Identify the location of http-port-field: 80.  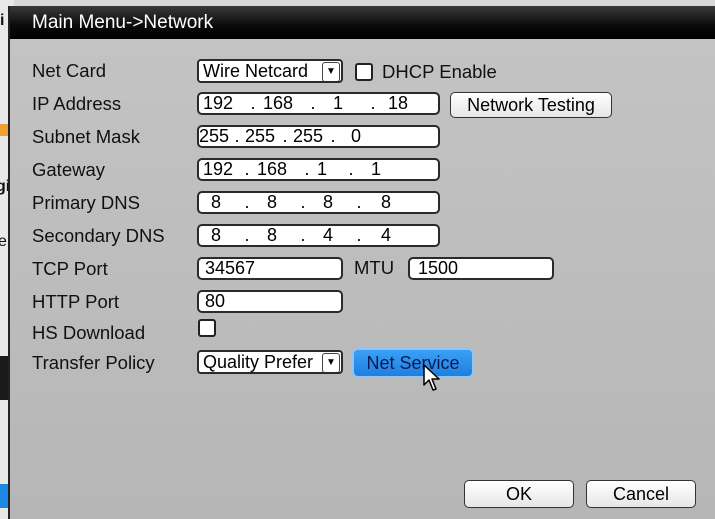
(270, 301).